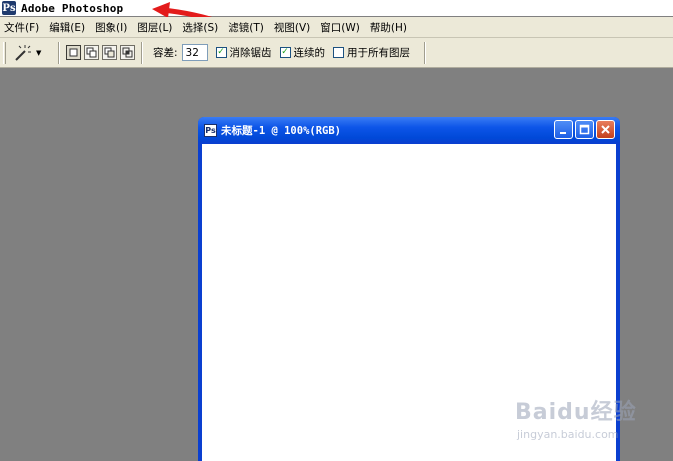 This screenshot has width=673, height=461. What do you see at coordinates (210, 130) in the screenshot?
I see `document-icon: Ps` at bounding box center [210, 130].